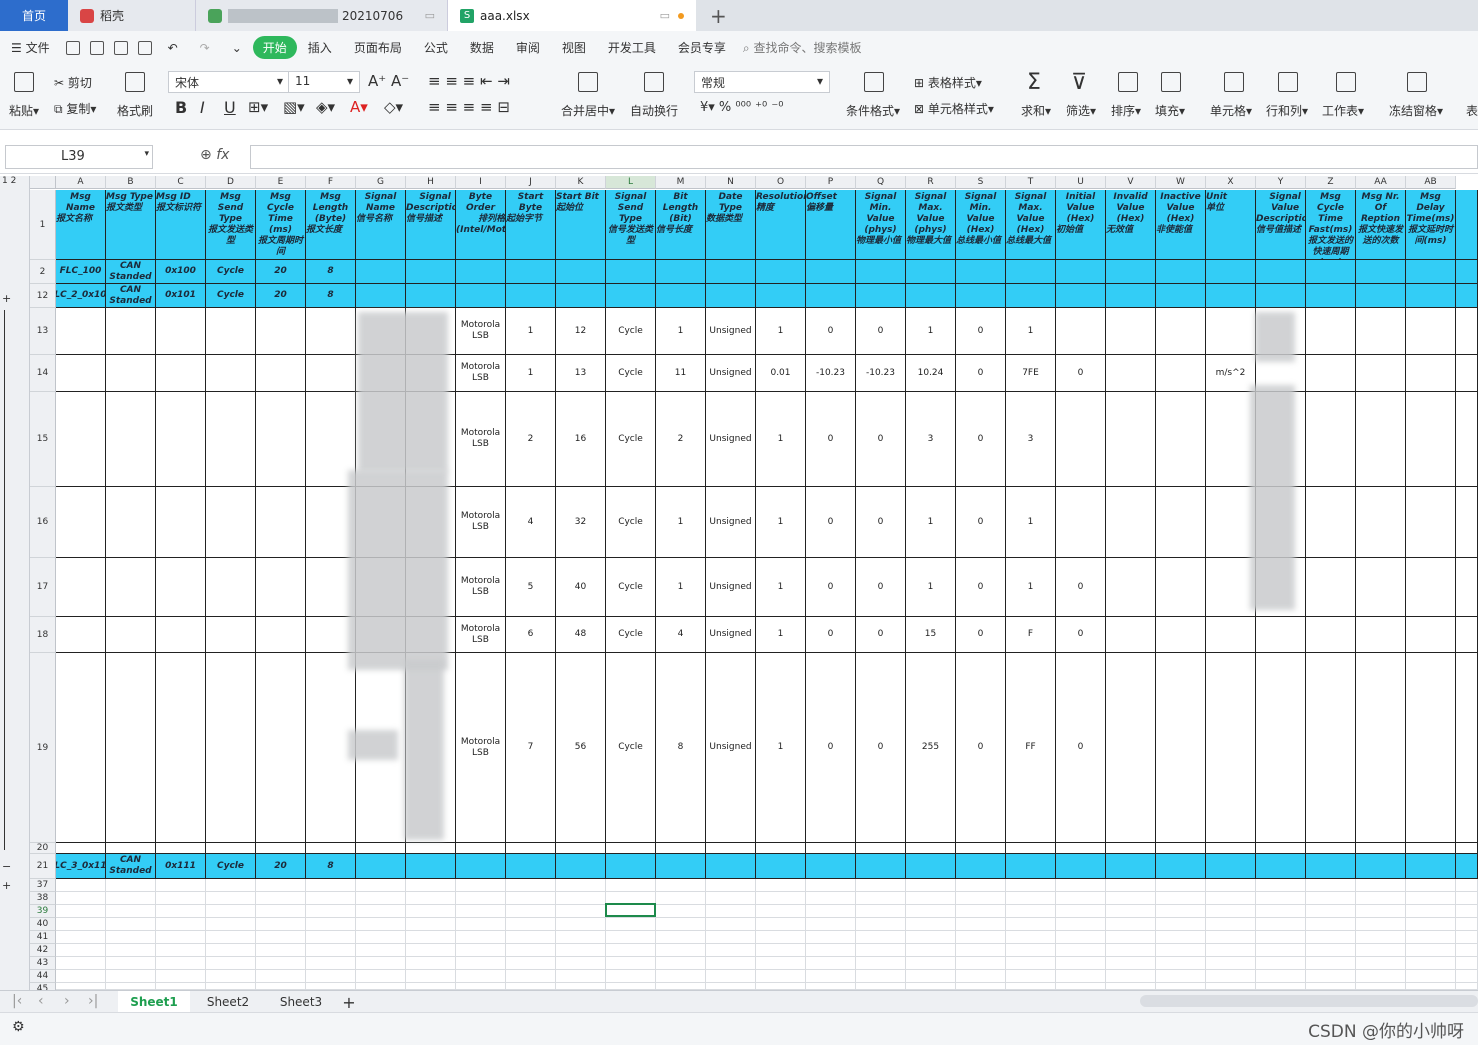 Image resolution: width=1478 pixels, height=1045 pixels. I want to click on header-cell-m: Bit Length (Bit) 信号长度, so click(681, 225).